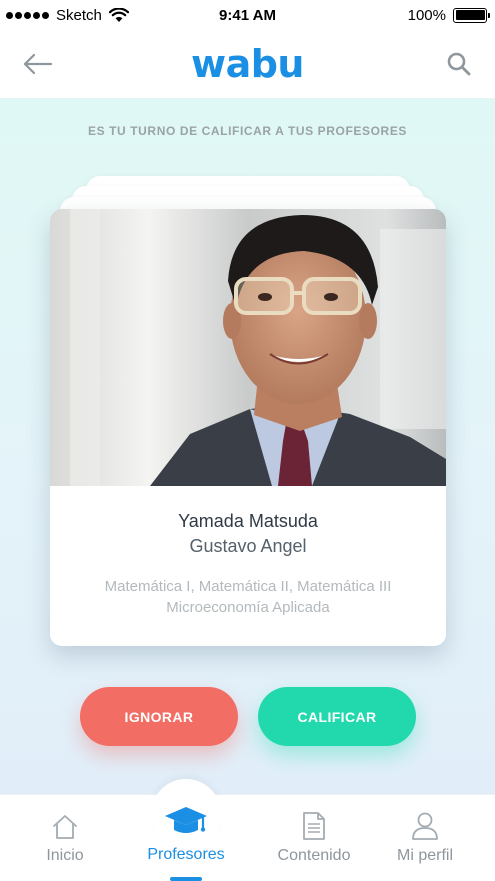 The width and height of the screenshot is (495, 881). I want to click on home-icon, so click(65, 827).